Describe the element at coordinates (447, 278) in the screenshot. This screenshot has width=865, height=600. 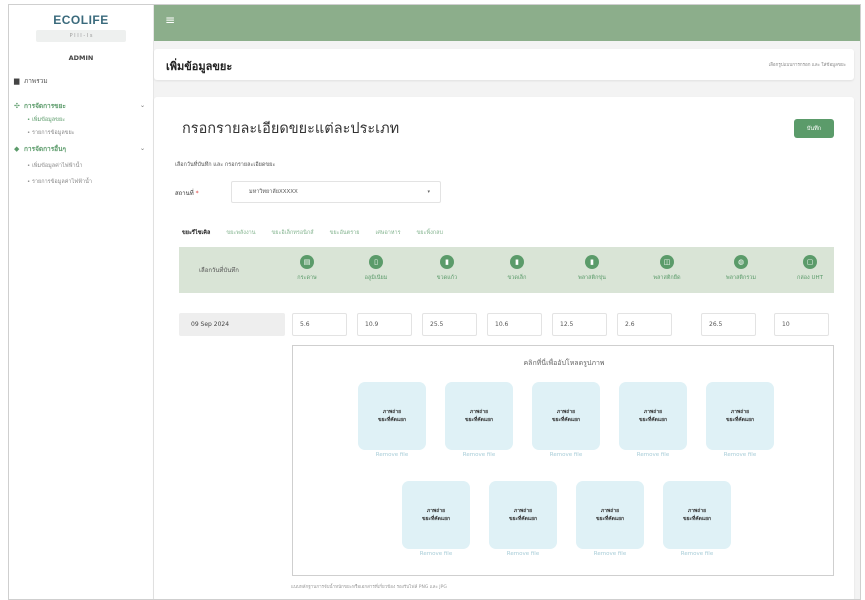
I see `category-name: ขวดแก้ว` at that location.